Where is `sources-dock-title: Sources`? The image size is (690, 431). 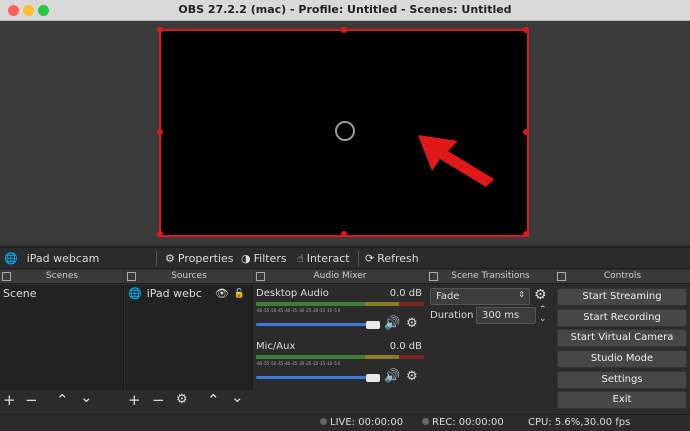 sources-dock-title: Sources is located at coordinates (189, 277).